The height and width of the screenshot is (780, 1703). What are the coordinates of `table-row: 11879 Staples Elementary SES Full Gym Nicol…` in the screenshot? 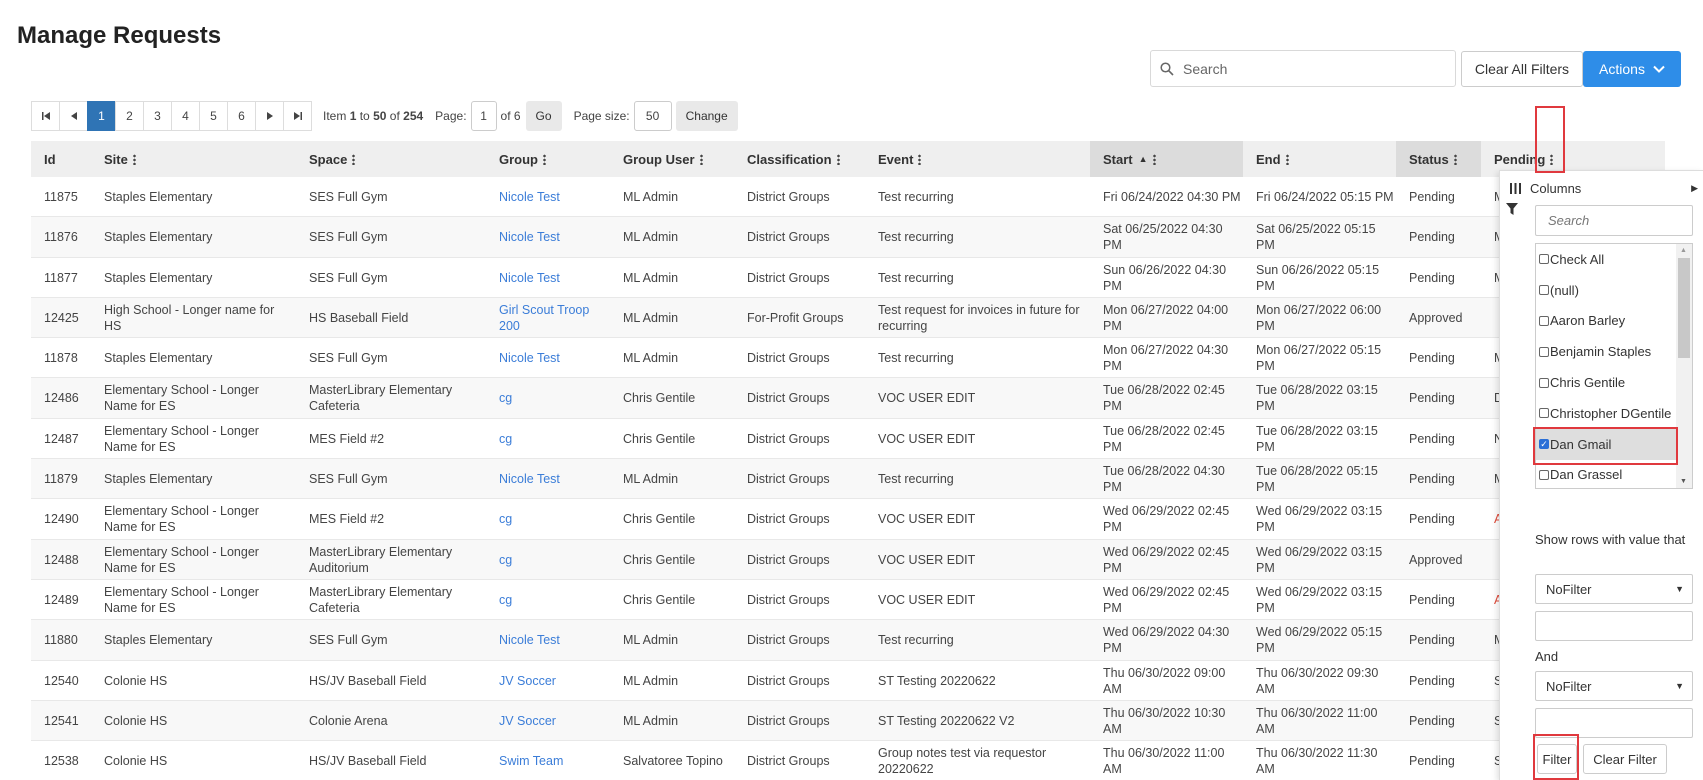 It's located at (848, 479).